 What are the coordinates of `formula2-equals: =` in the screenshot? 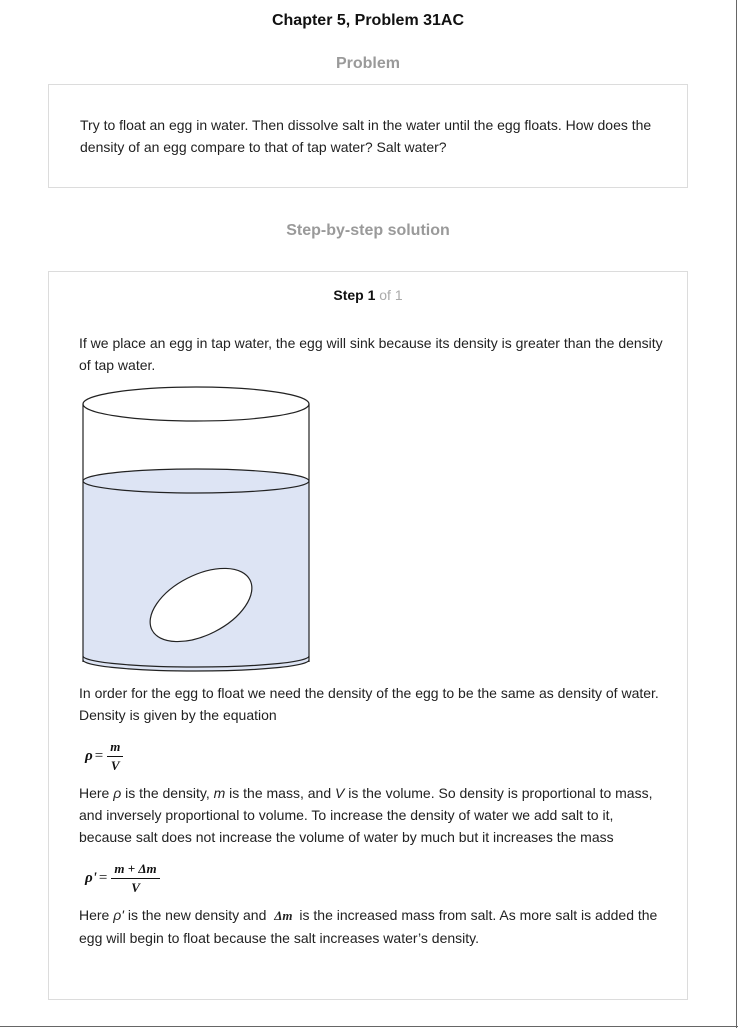 It's located at (103, 878).